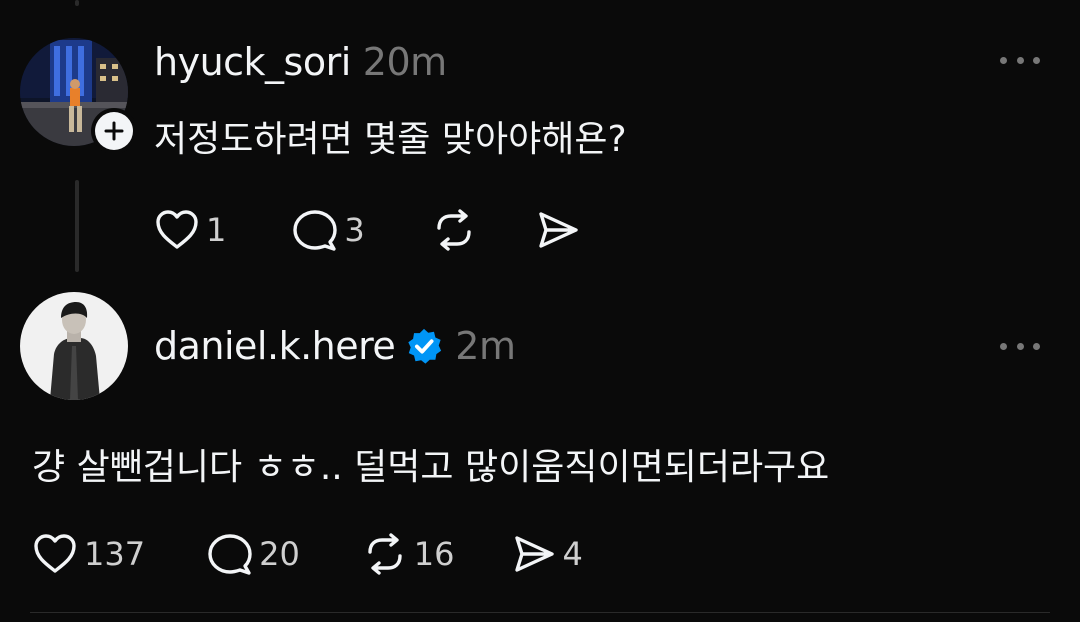  I want to click on comment-button: 20, so click(253, 554).